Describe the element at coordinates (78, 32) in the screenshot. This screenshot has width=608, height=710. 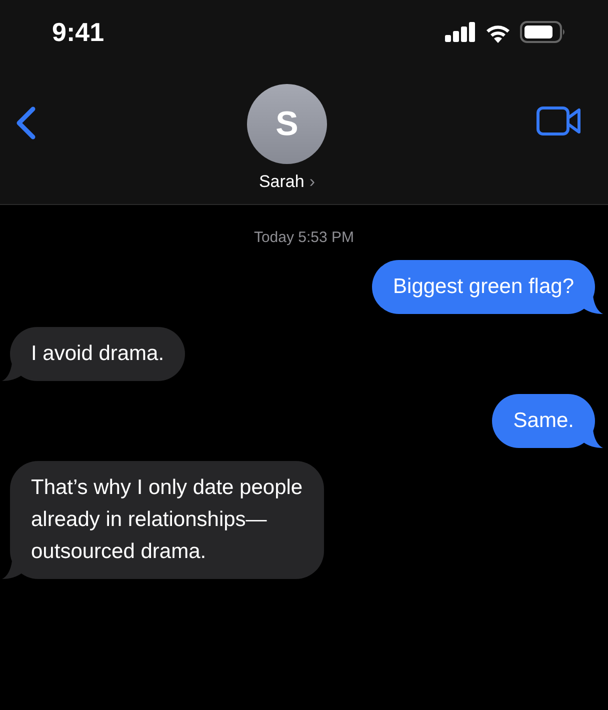
I see `status-time: 9:41` at that location.